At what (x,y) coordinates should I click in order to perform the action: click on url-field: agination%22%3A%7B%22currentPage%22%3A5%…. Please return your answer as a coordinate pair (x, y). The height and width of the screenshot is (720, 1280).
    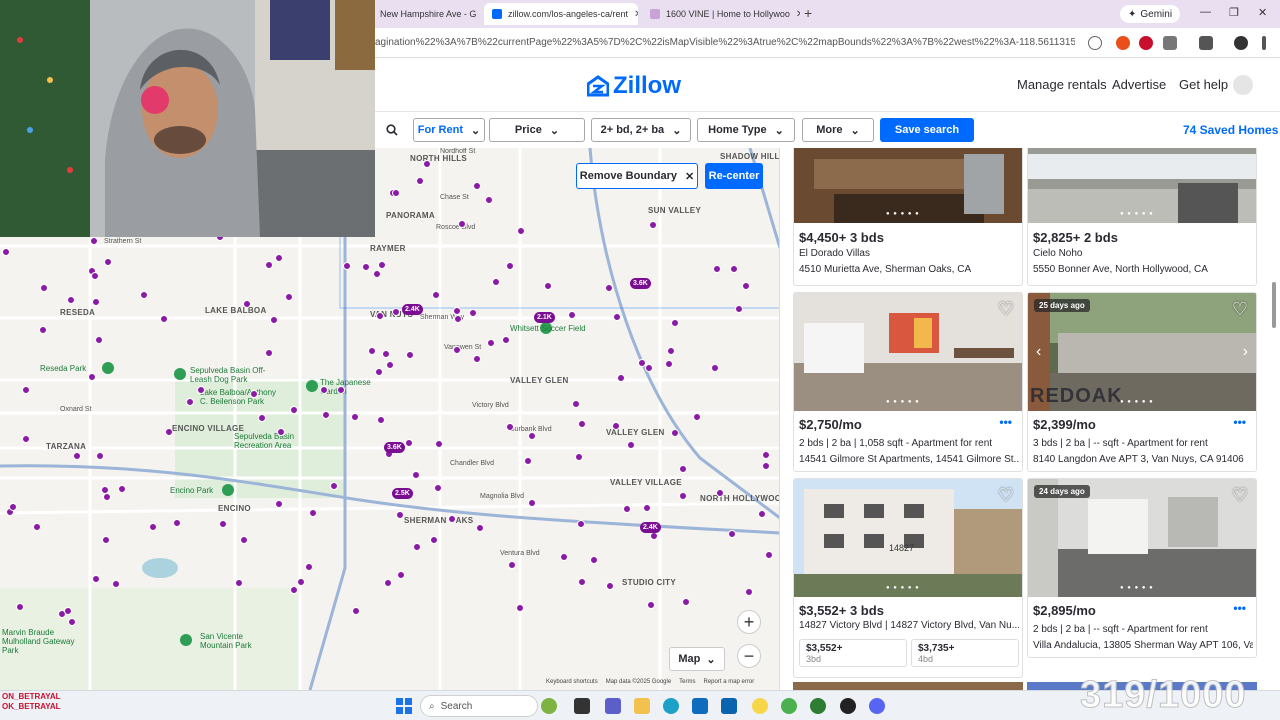
    Looking at the image, I should click on (725, 43).